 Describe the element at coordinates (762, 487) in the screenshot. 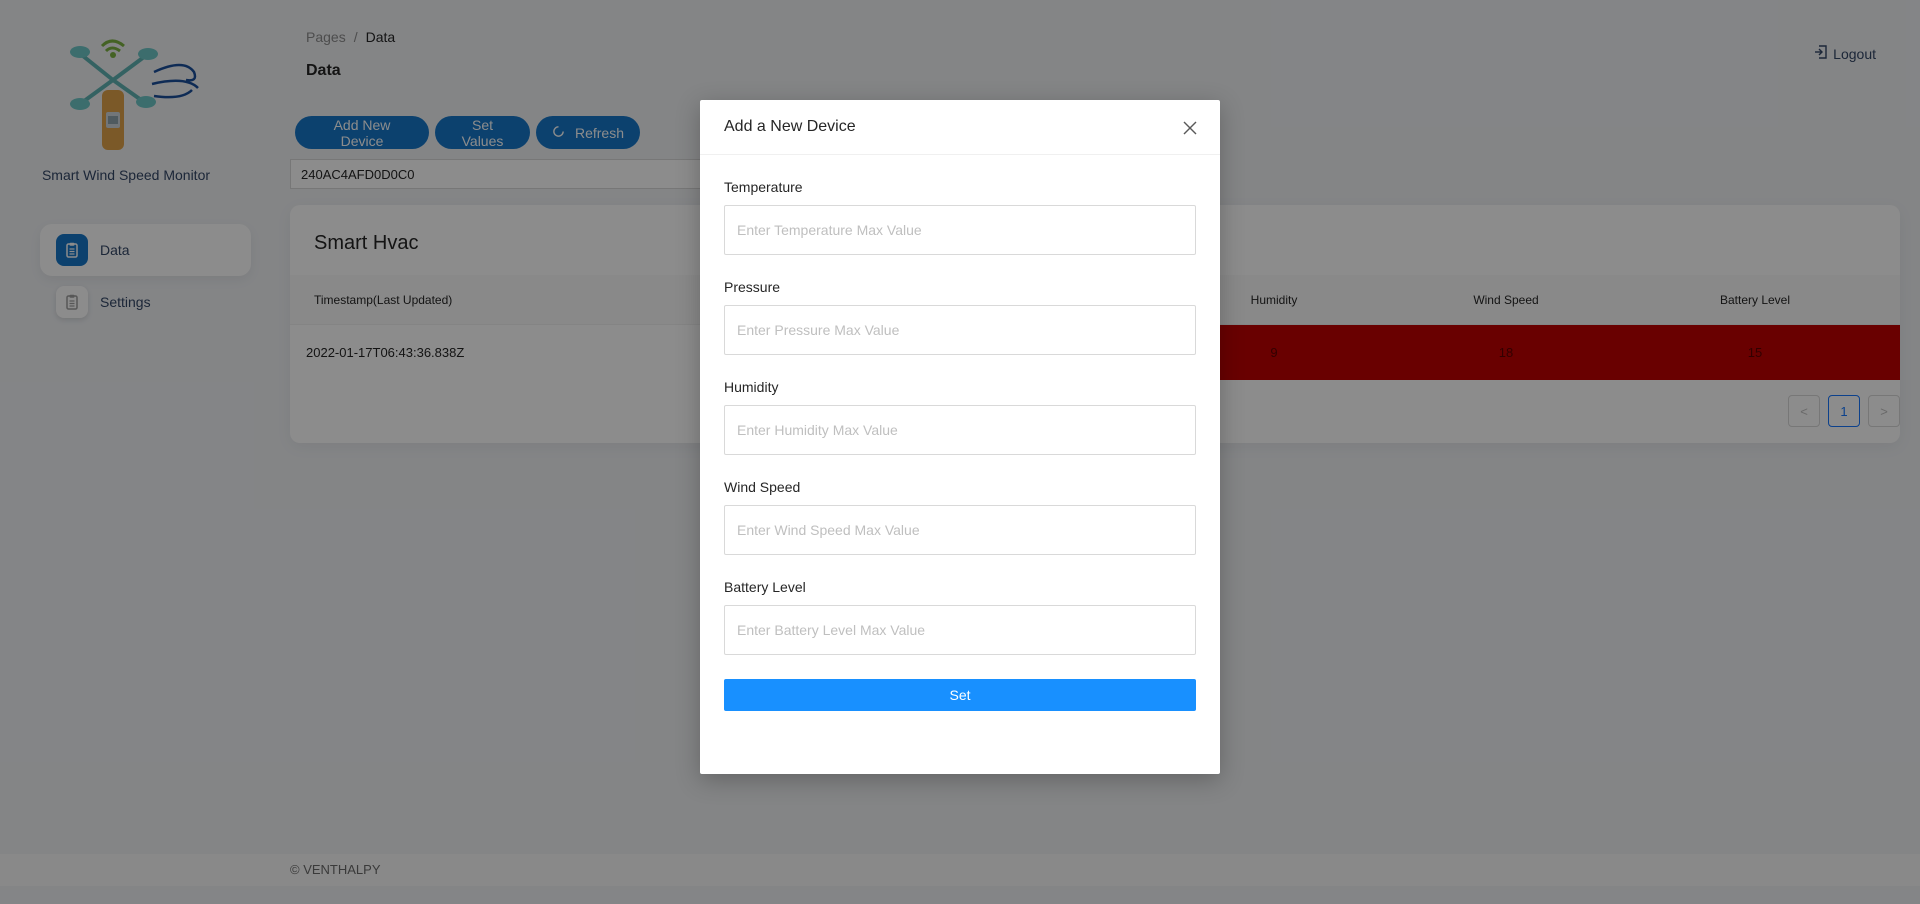

I see `wind-speed-label: Wind Speed` at that location.